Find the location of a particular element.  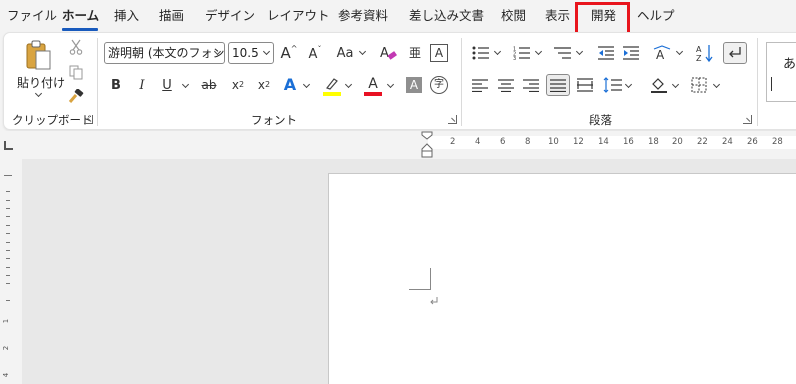

font-color-button: A is located at coordinates (373, 84).